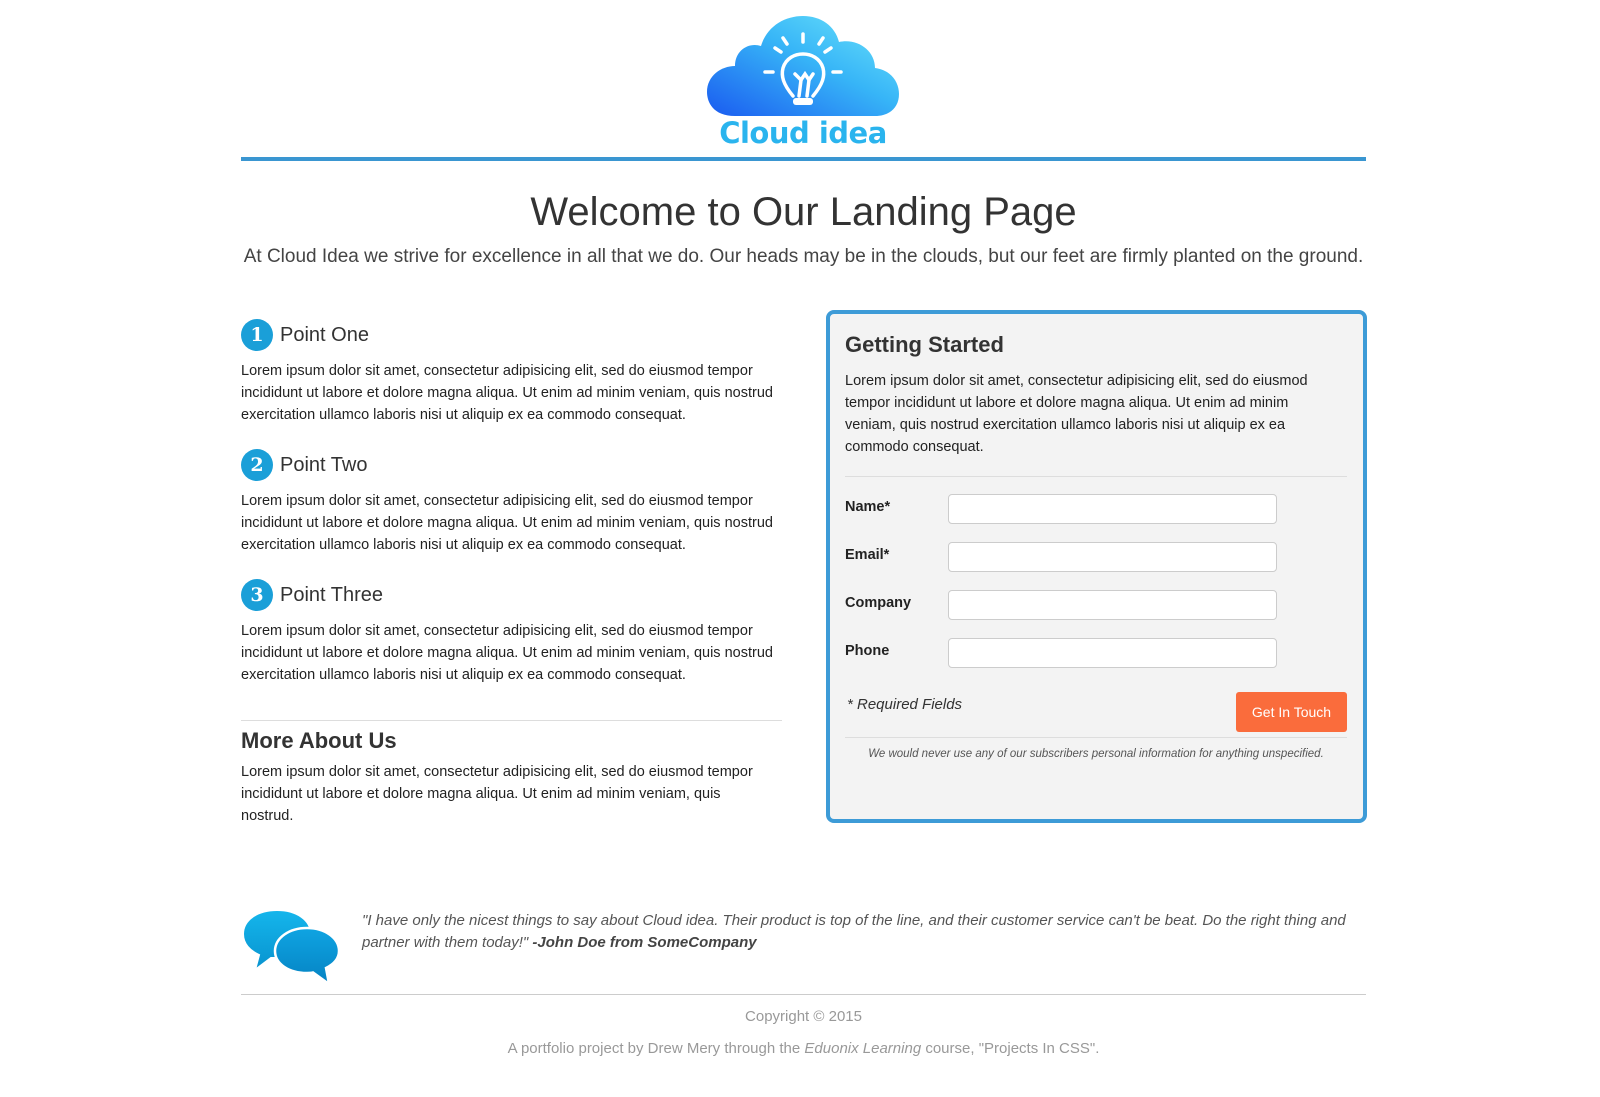 The image size is (1600, 1097). What do you see at coordinates (511, 465) in the screenshot?
I see `point-header: 2 Point Two` at bounding box center [511, 465].